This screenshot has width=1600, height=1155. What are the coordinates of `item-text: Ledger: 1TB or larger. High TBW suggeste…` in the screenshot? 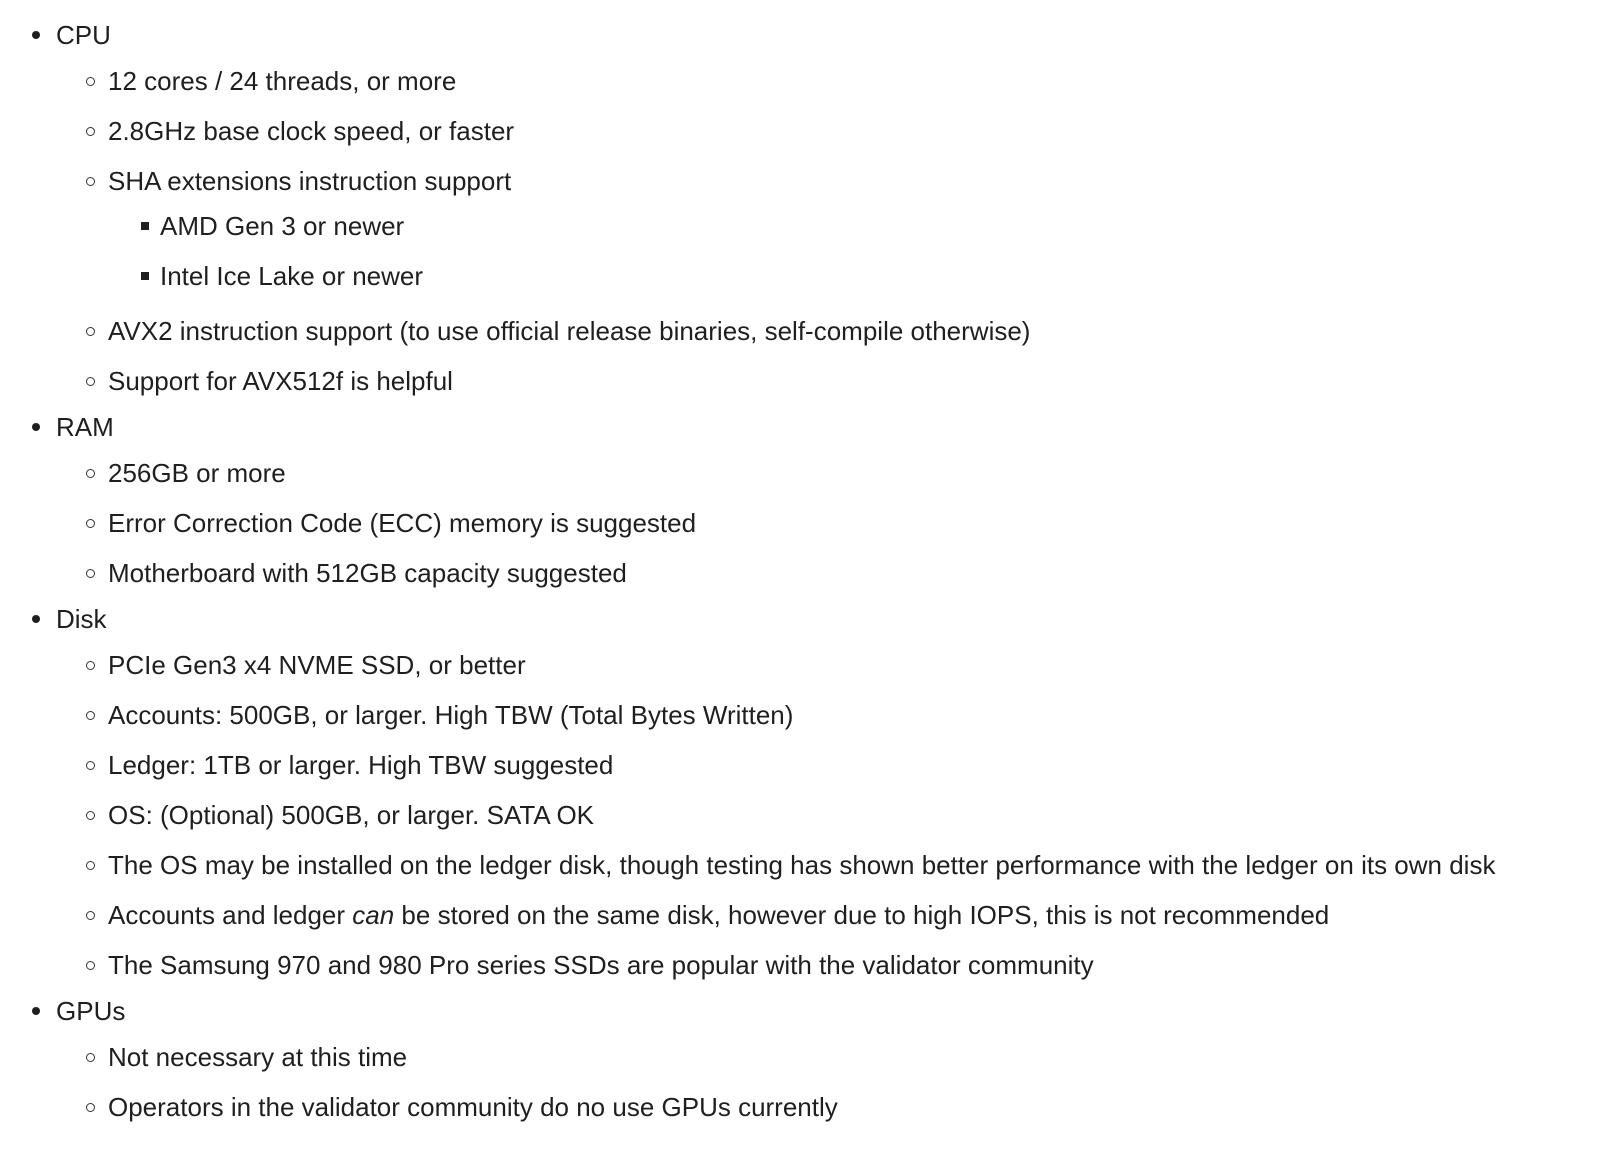 It's located at (361, 765).